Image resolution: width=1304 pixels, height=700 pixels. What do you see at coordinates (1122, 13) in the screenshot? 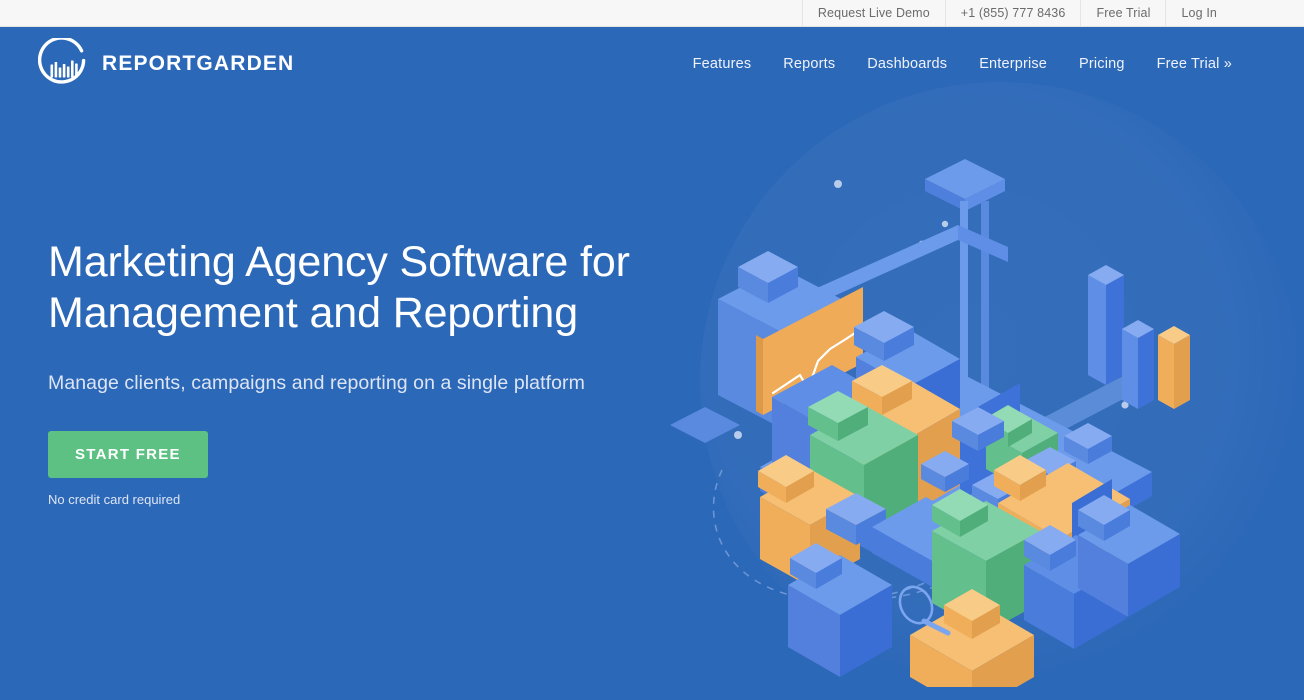
I see `utility-item-free-trial: Free Trial` at bounding box center [1122, 13].